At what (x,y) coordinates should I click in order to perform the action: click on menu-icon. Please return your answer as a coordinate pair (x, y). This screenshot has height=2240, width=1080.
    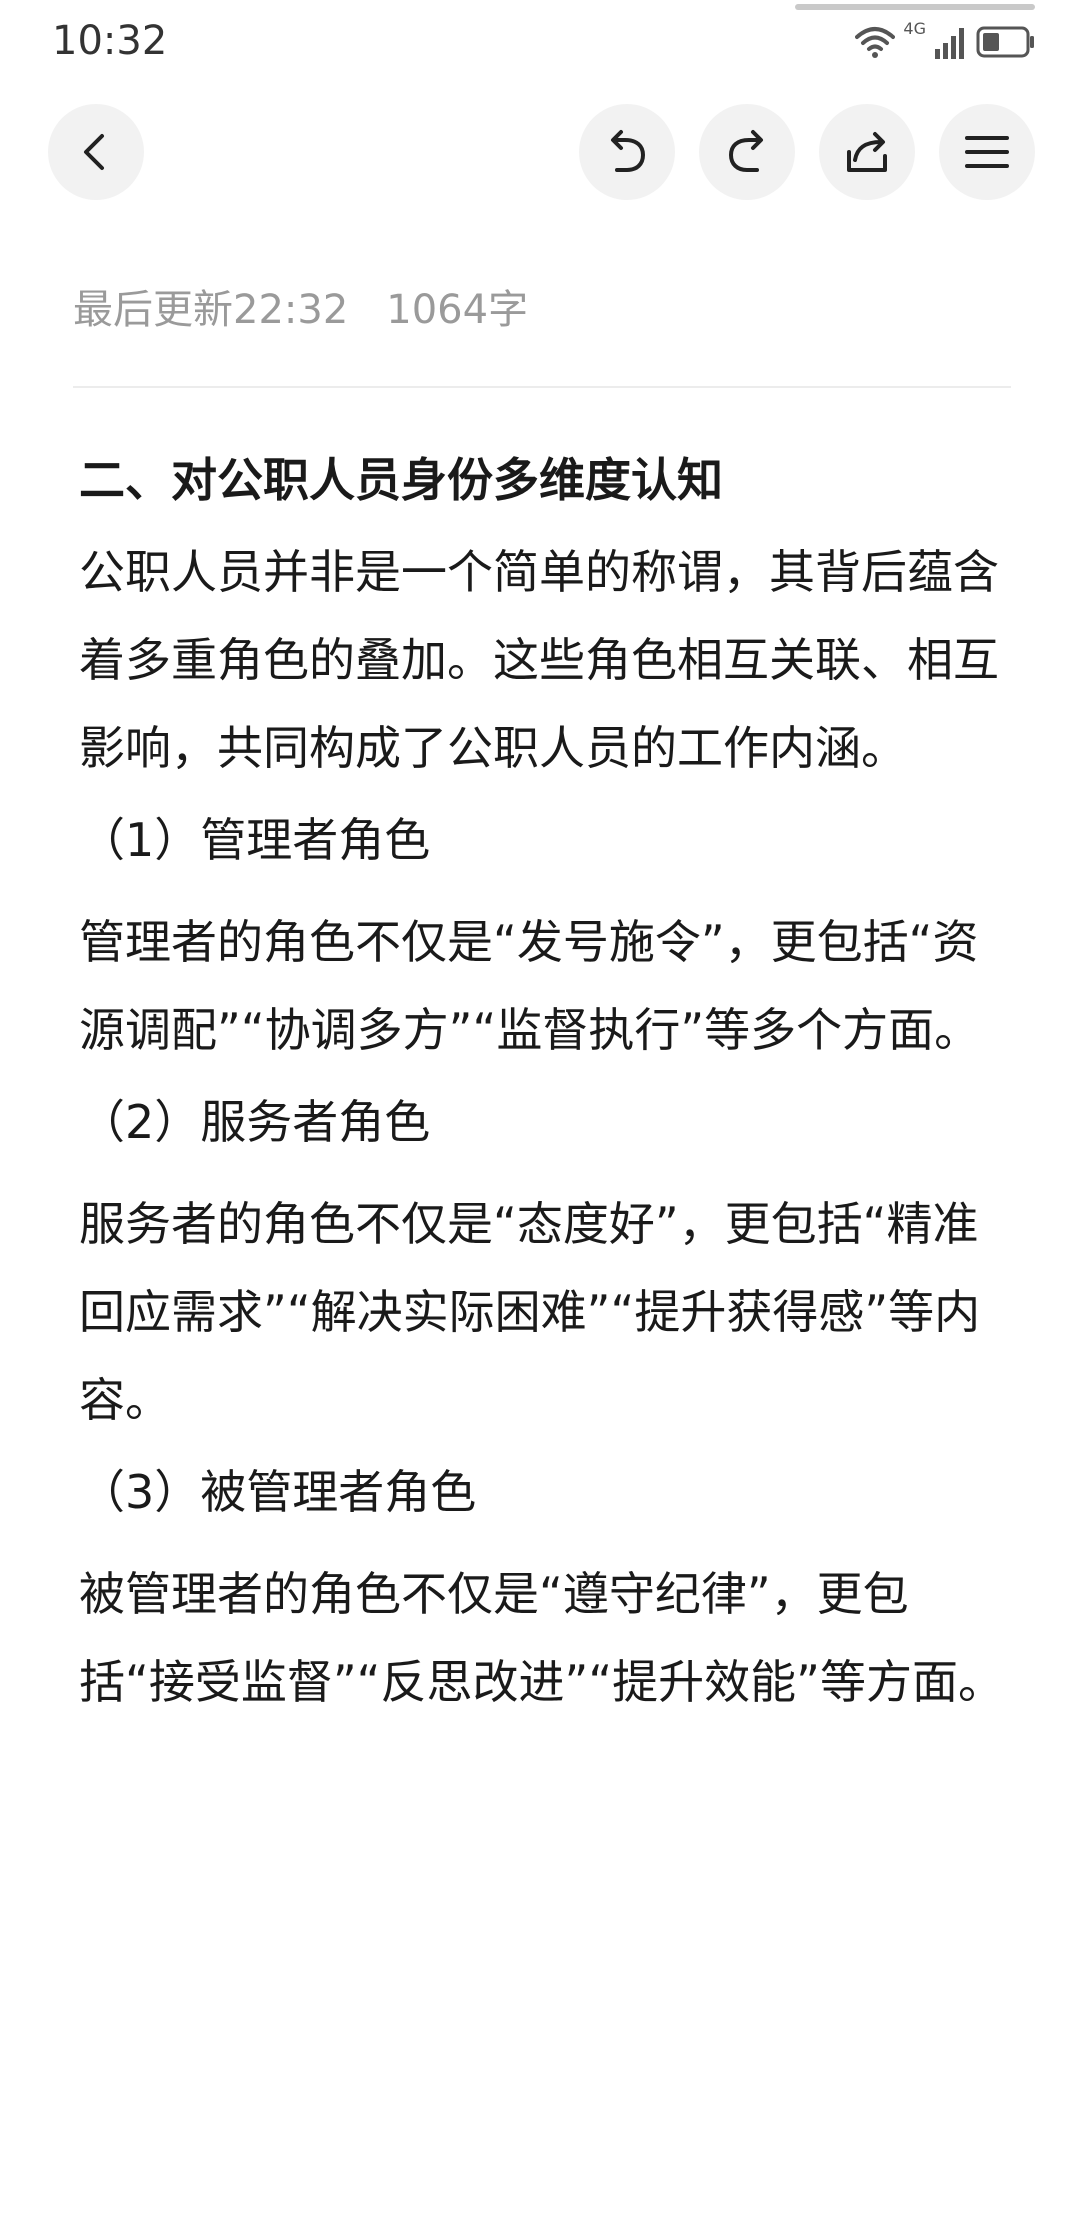
    Looking at the image, I should click on (987, 152).